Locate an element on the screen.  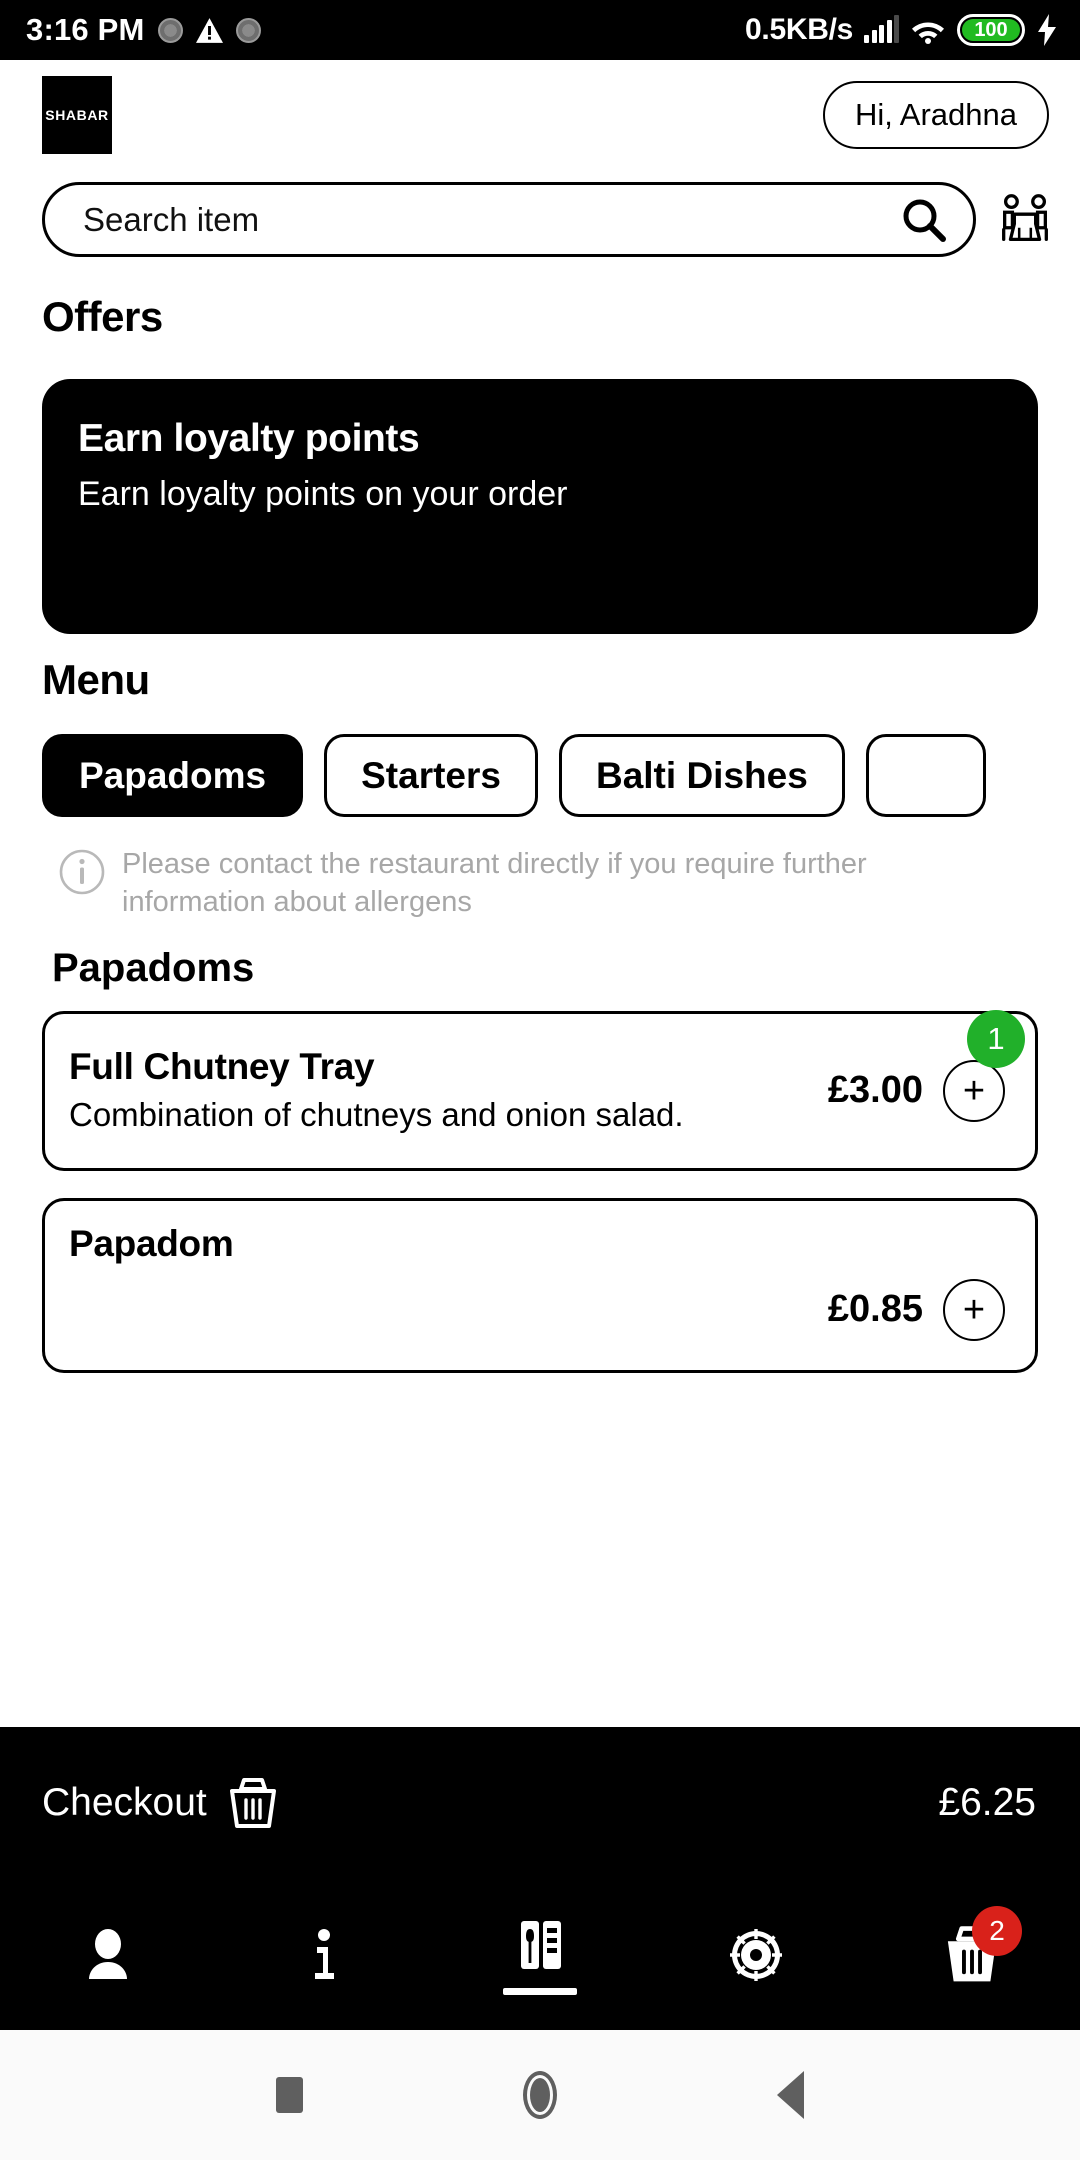
menu-item-description: Combination of chutneys and onion salad. is located at coordinates (376, 1114).